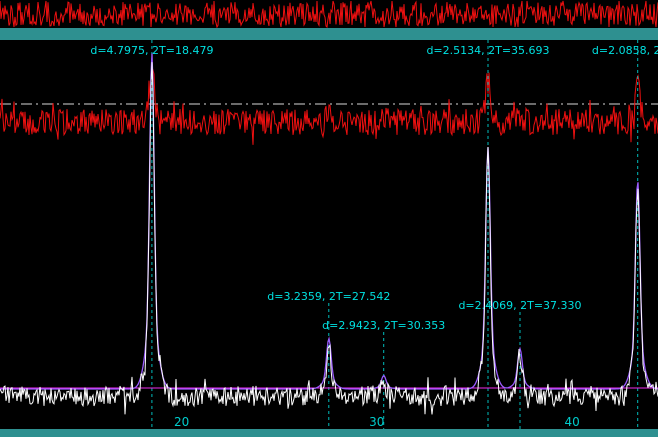 Image resolution: width=658 pixels, height=437 pixels. I want to click on bottom-axis-bar, so click(329, 433).